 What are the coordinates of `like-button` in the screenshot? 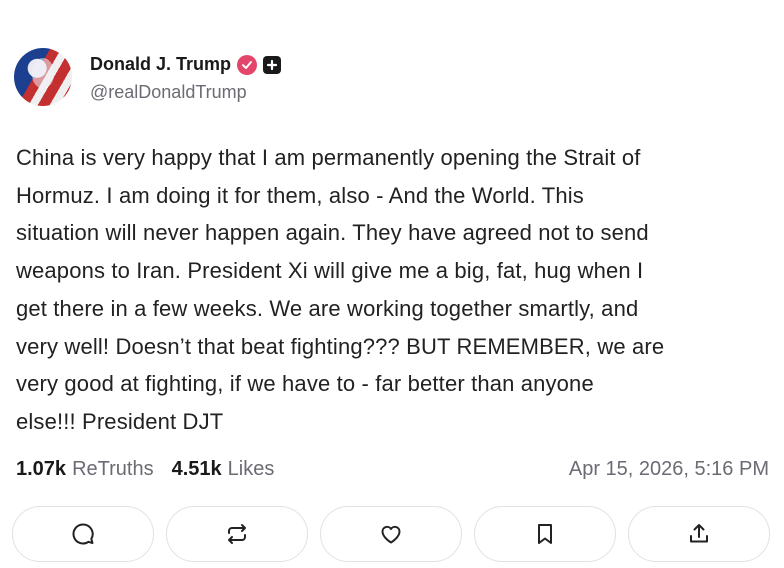 It's located at (391, 534).